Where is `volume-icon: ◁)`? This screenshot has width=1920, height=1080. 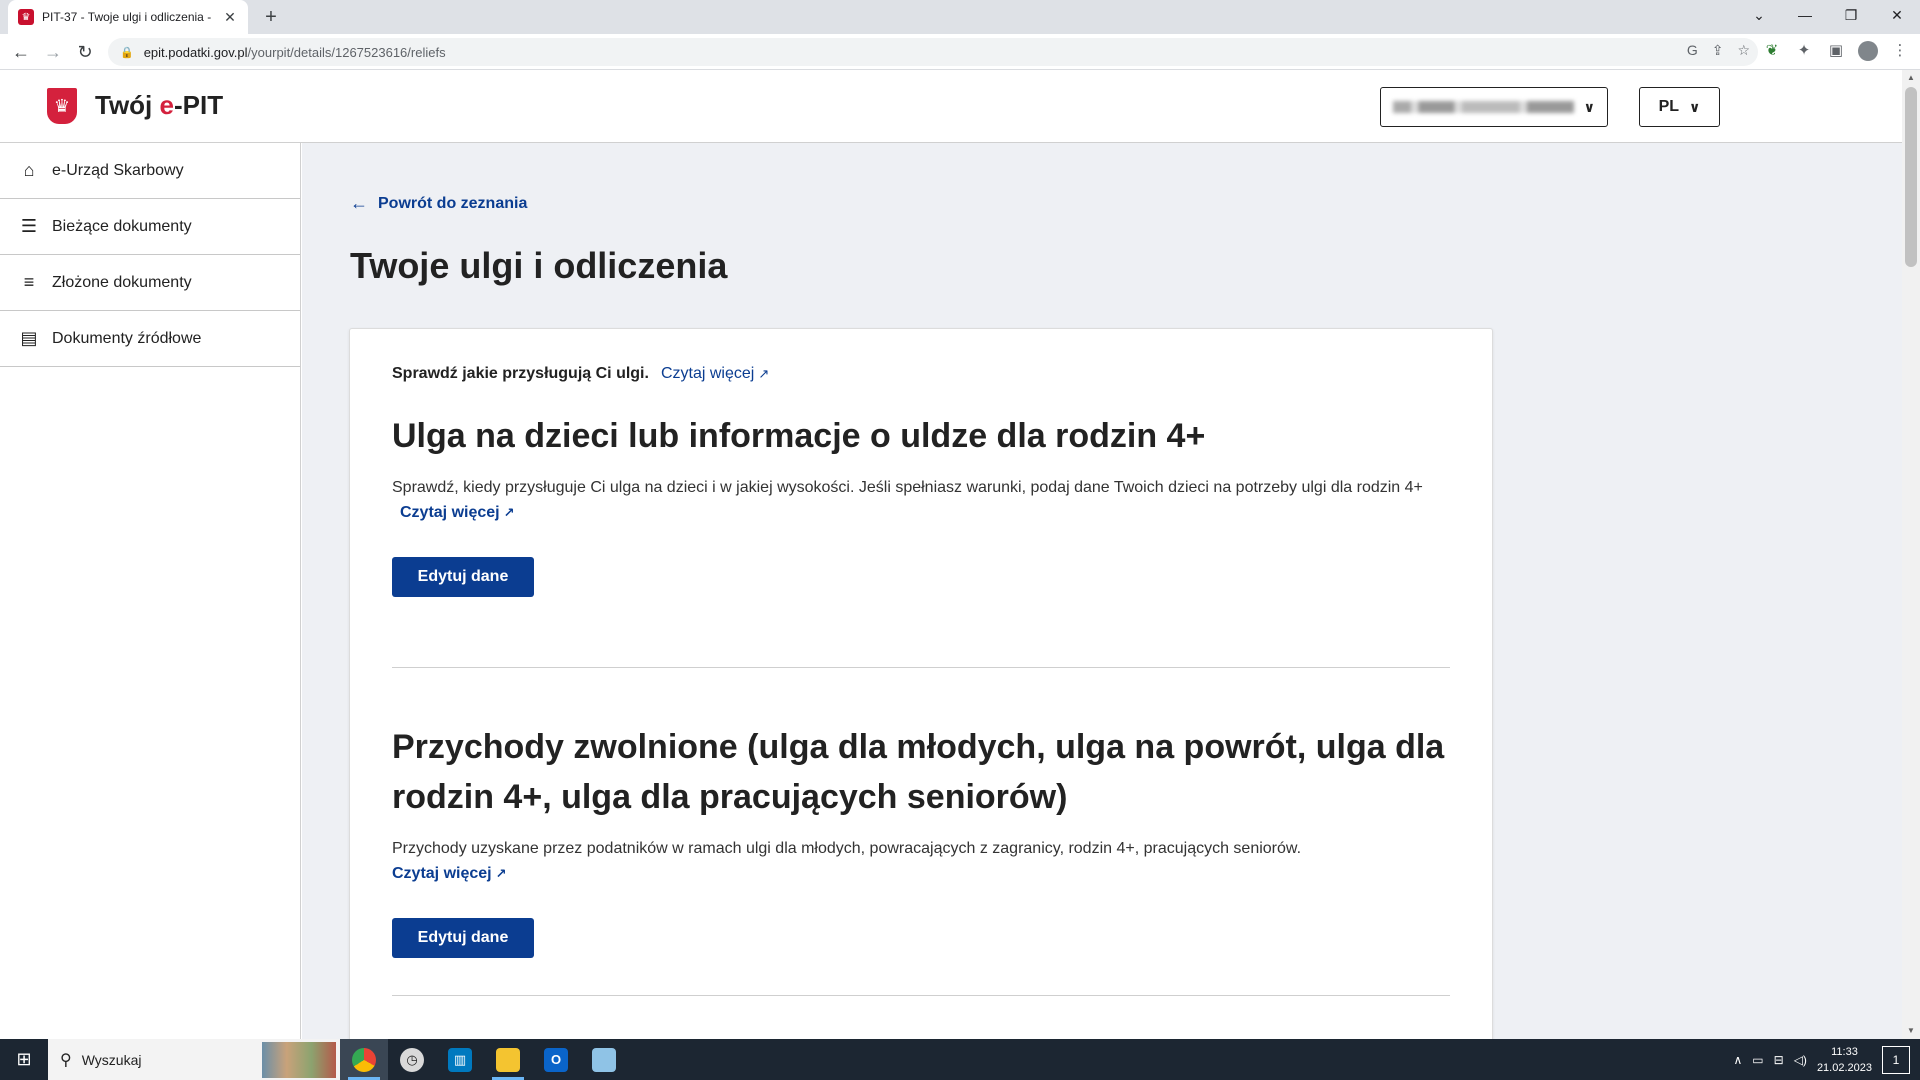 volume-icon: ◁) is located at coordinates (1800, 1060).